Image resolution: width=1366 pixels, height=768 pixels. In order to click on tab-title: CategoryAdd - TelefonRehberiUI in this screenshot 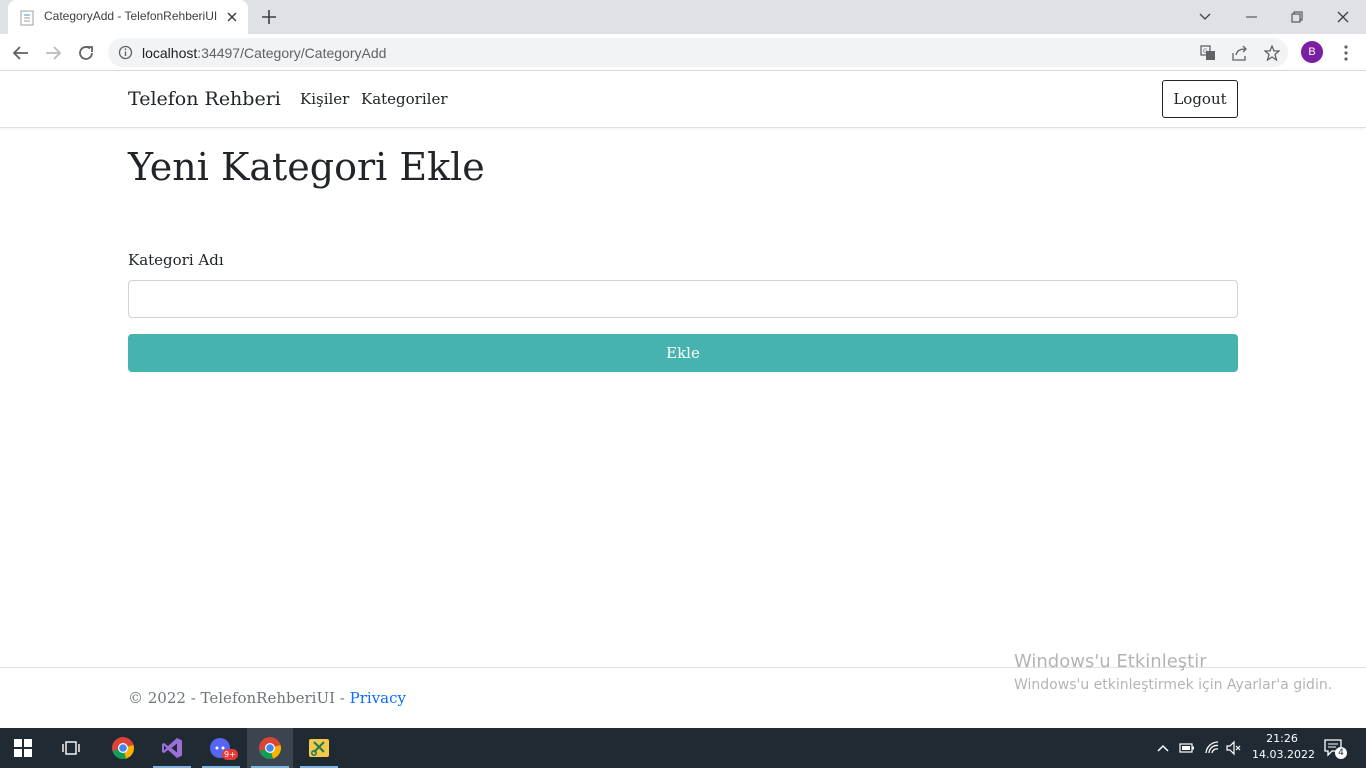, I will do `click(131, 16)`.